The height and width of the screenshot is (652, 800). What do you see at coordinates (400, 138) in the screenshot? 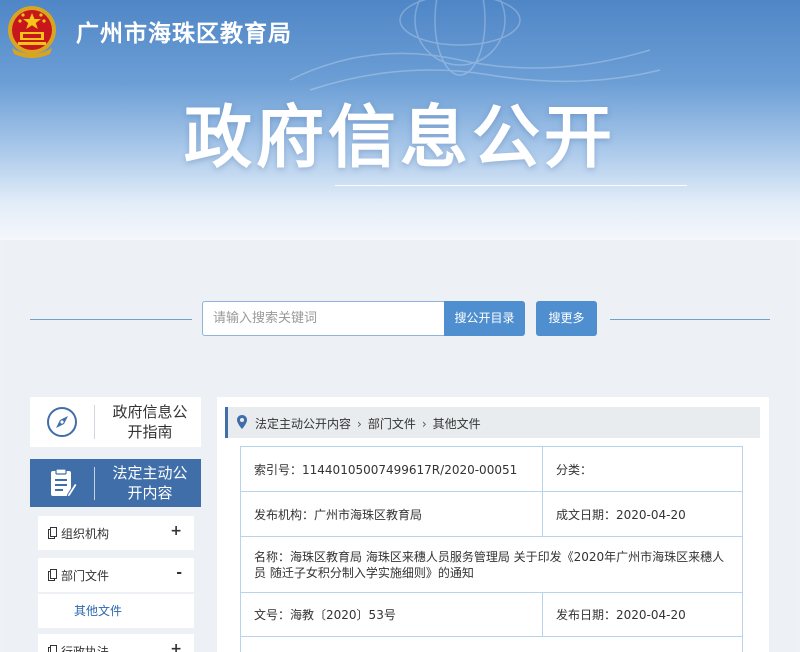
I see `page-banner-title: 政府信息公开` at bounding box center [400, 138].